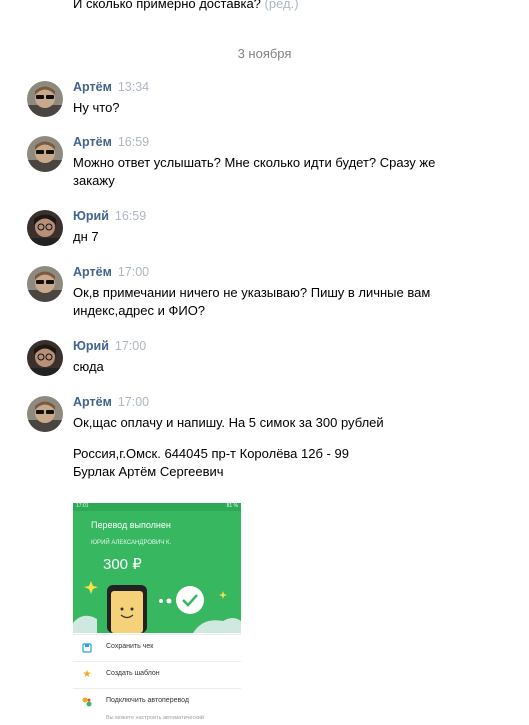  I want to click on save-receipt-item: Сохранить чек, so click(157, 648).